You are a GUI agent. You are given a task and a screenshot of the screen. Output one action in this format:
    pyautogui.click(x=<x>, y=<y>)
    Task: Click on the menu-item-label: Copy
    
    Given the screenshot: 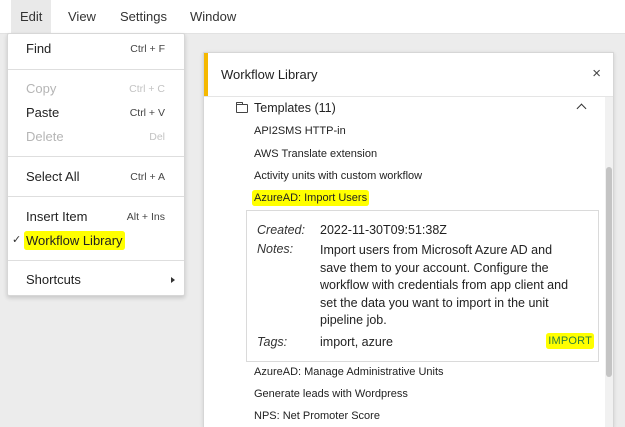 What is the action you would take?
    pyautogui.click(x=41, y=88)
    